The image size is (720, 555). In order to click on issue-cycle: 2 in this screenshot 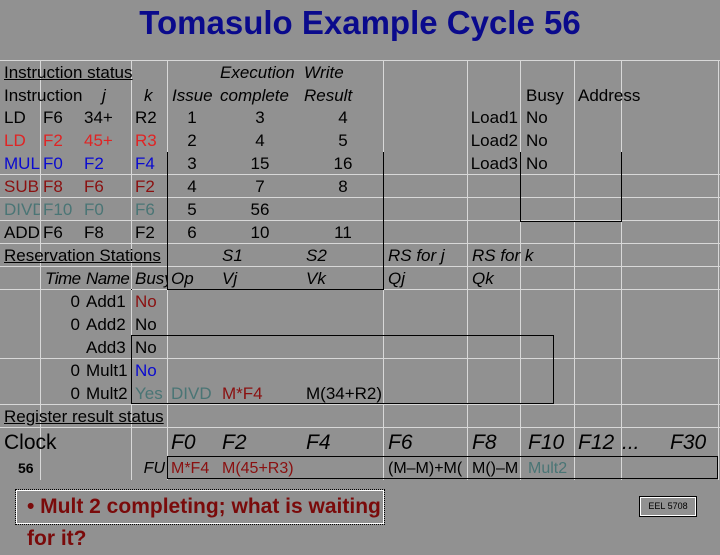, I will do `click(192, 140)`.